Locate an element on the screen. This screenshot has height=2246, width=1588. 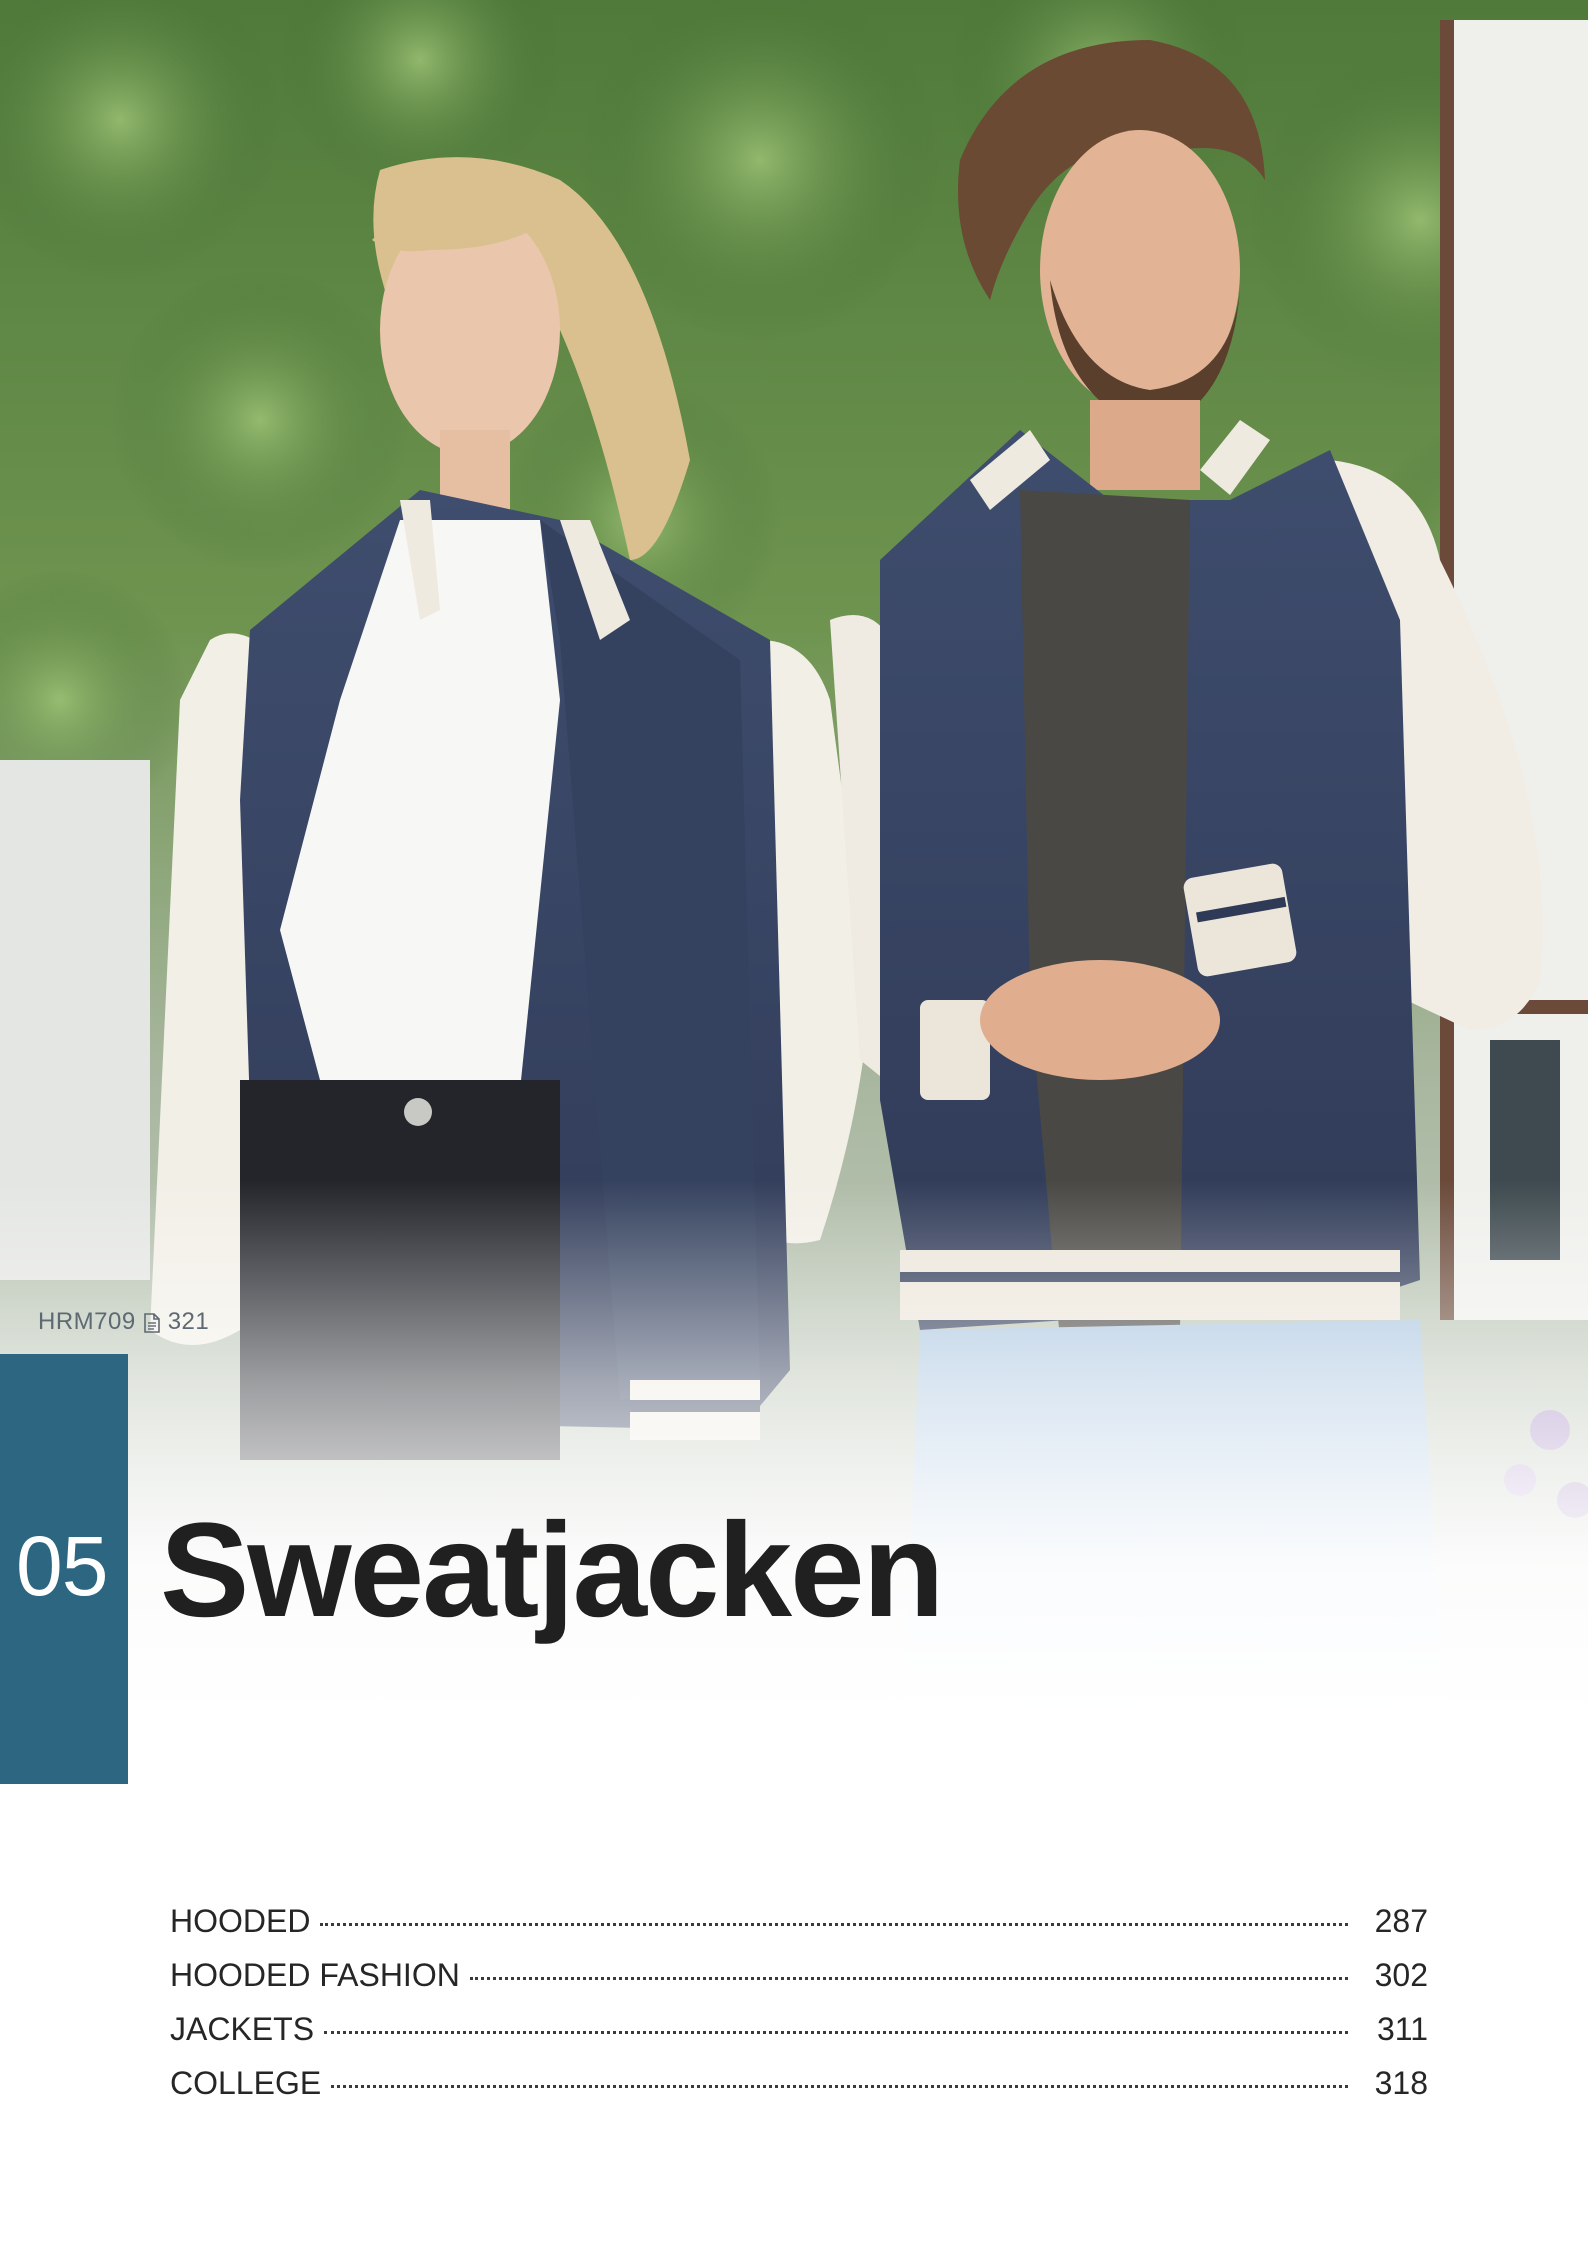
toc-entry-label: HOODED FASHION is located at coordinates (315, 1975).